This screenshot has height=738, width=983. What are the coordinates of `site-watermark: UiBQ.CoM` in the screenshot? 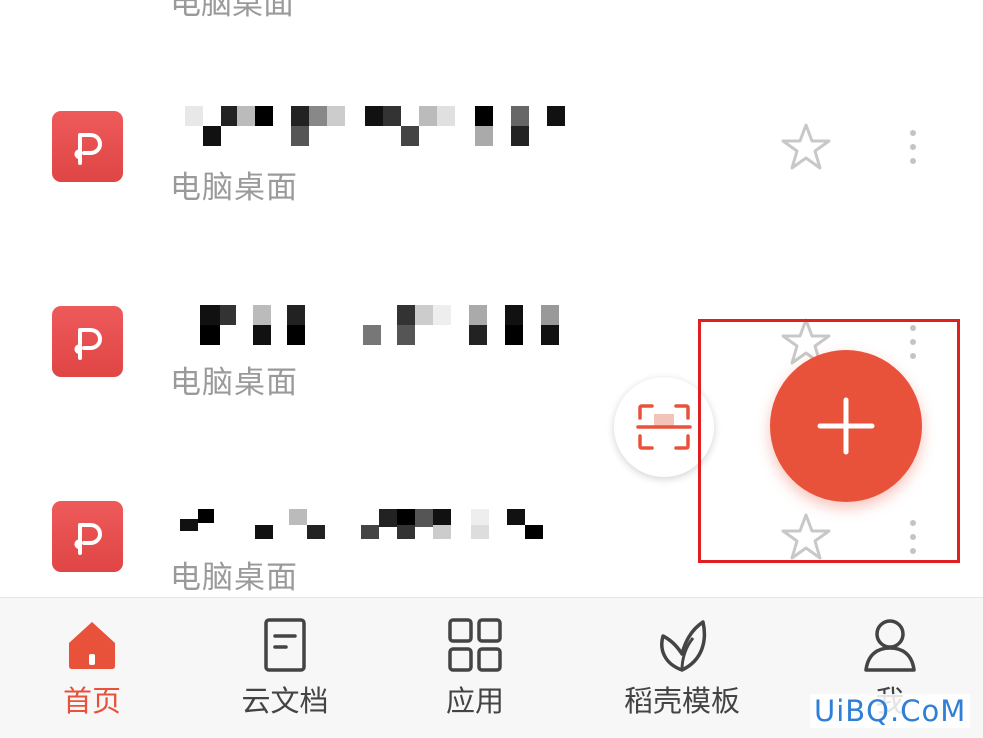 It's located at (890, 711).